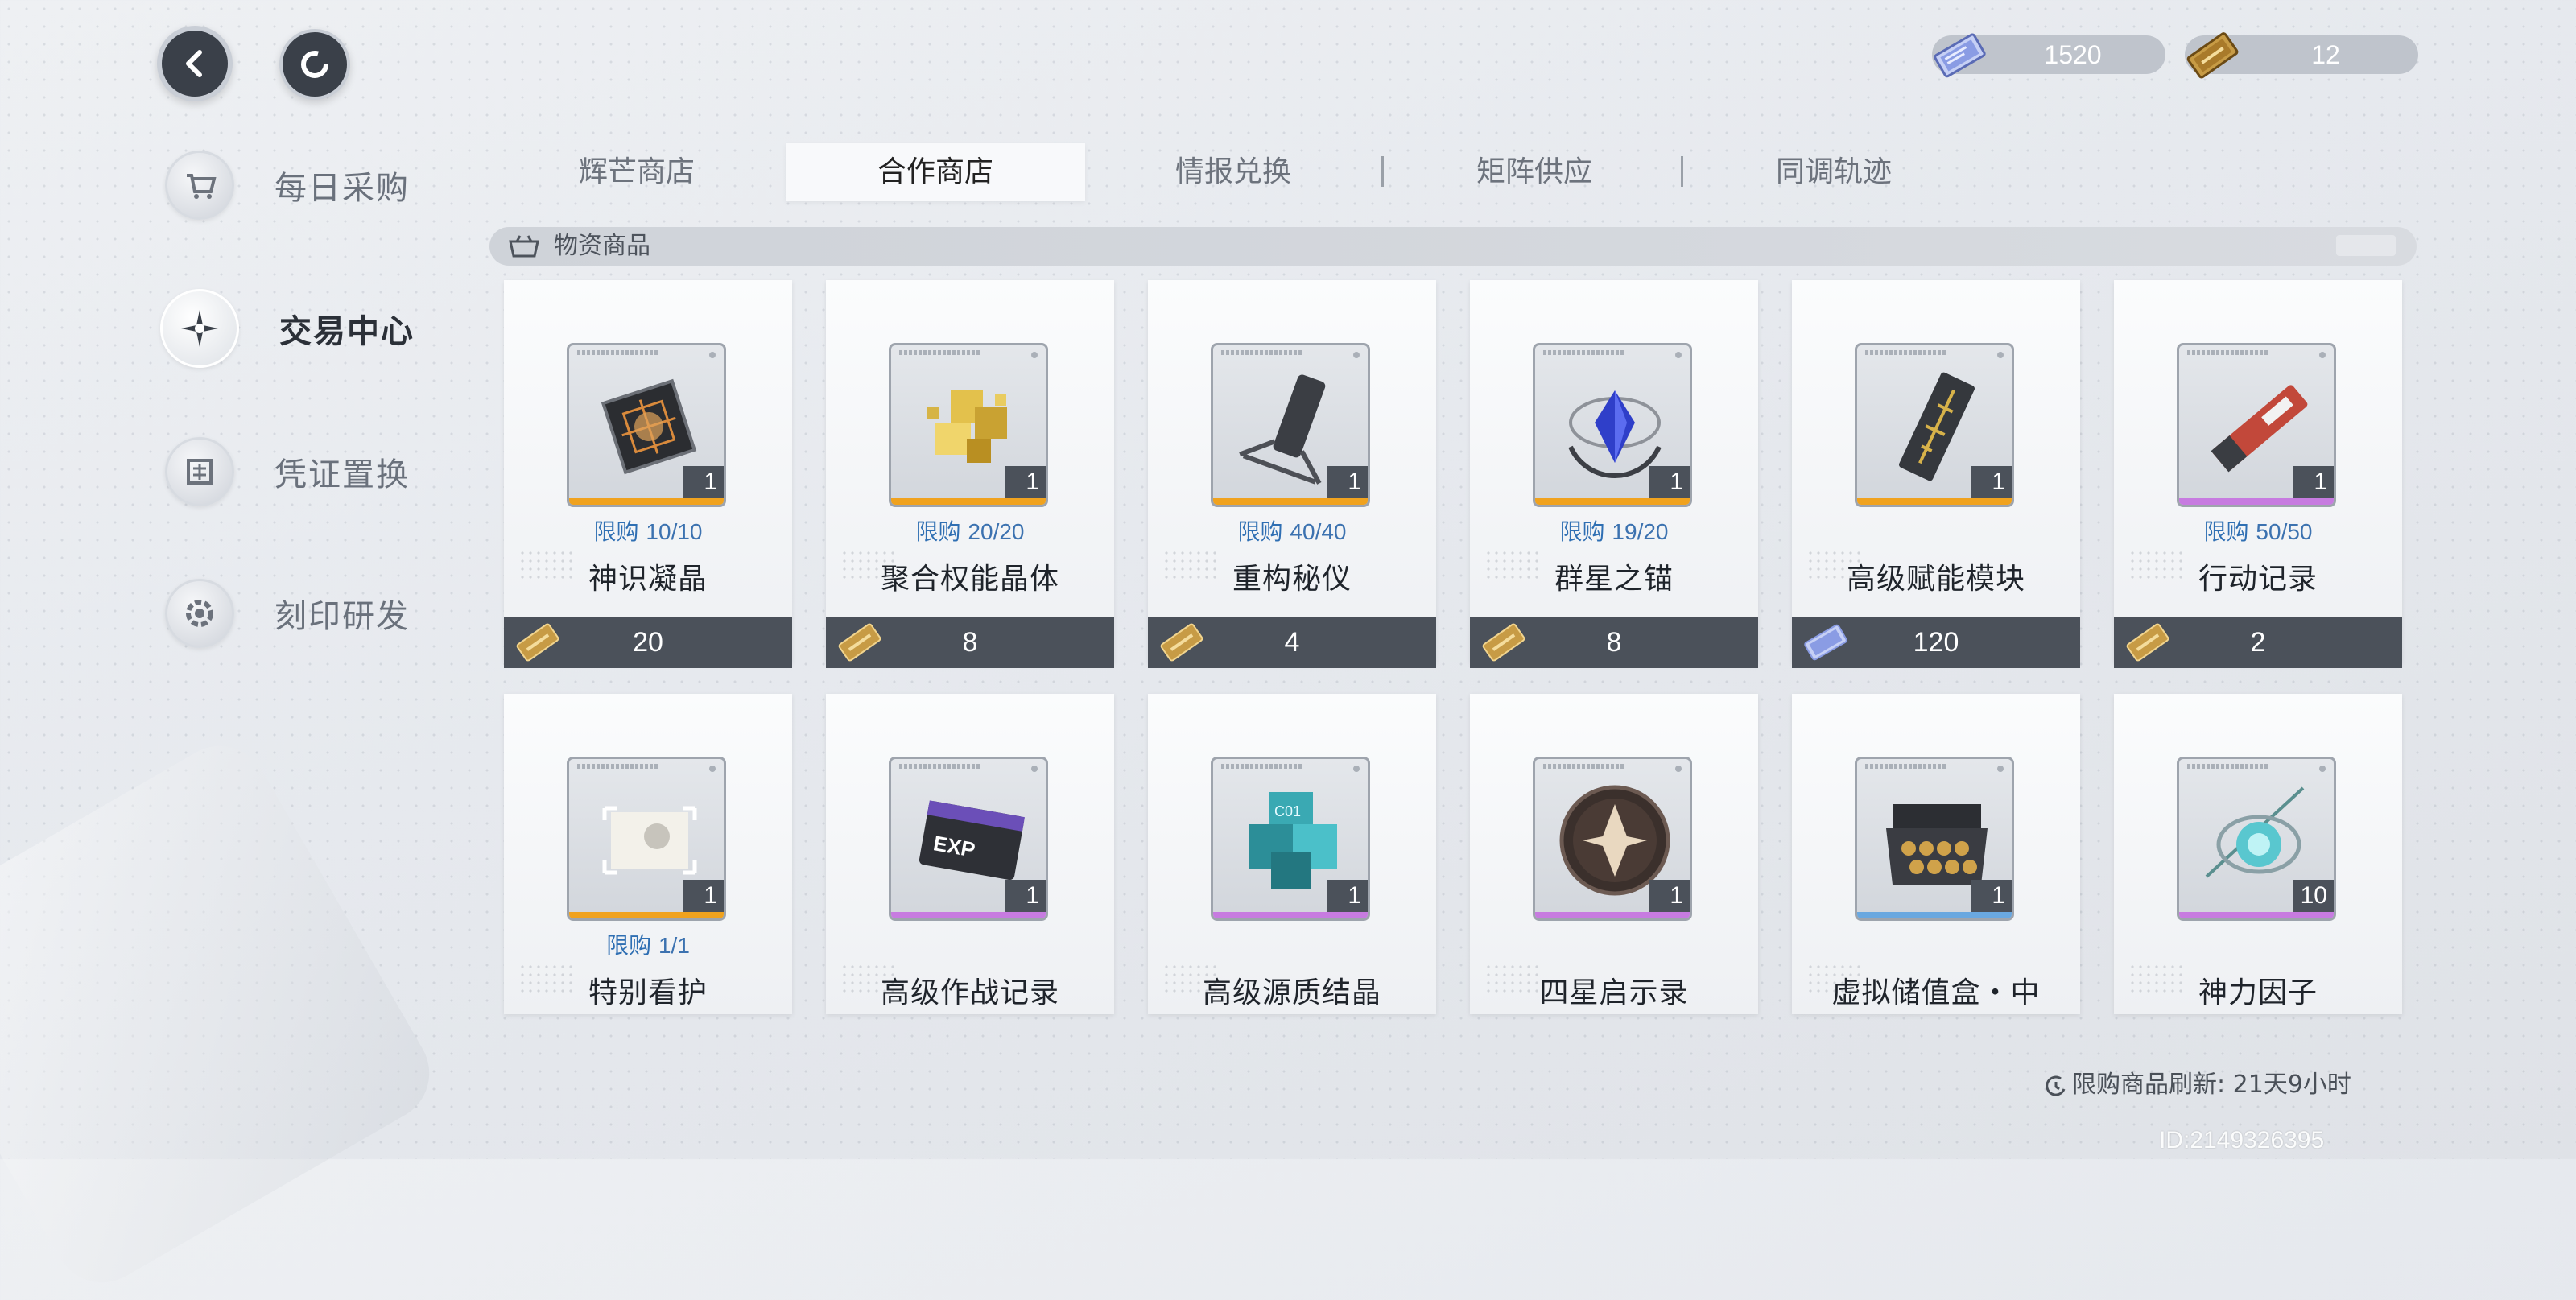 The image size is (2576, 1300). I want to click on price-bar: 4, so click(1292, 642).